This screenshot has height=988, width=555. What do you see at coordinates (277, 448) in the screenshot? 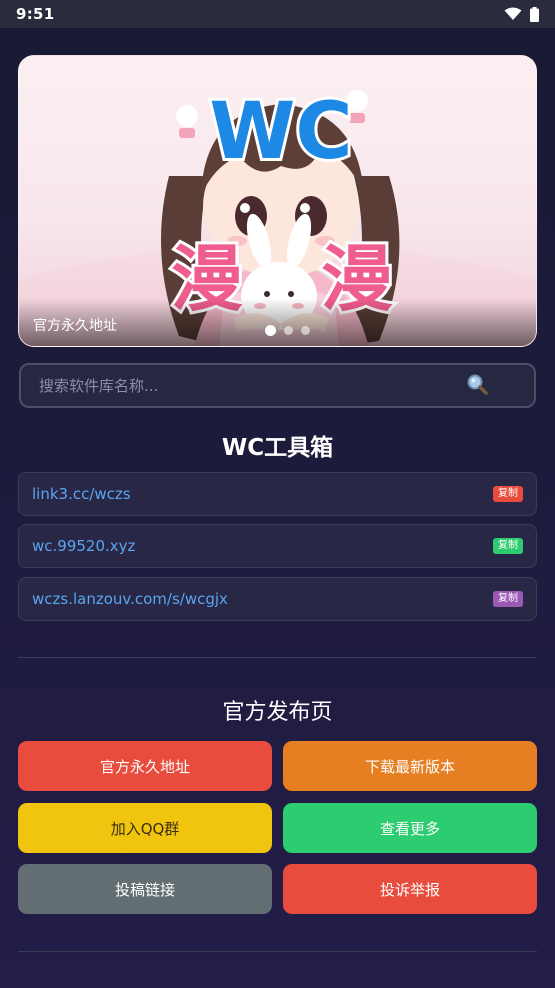
I see `toolbox-title: WC工具箱` at bounding box center [277, 448].